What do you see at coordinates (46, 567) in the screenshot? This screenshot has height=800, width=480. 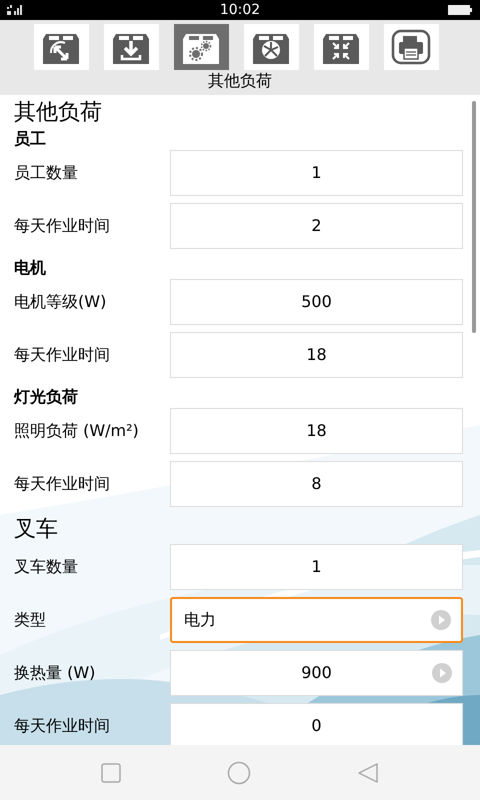 I see `field-label: 叉车数量` at bounding box center [46, 567].